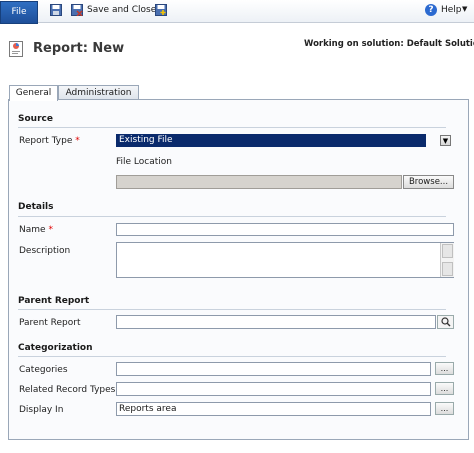  Describe the element at coordinates (276, 322) in the screenshot. I see `parent-report-input` at that location.